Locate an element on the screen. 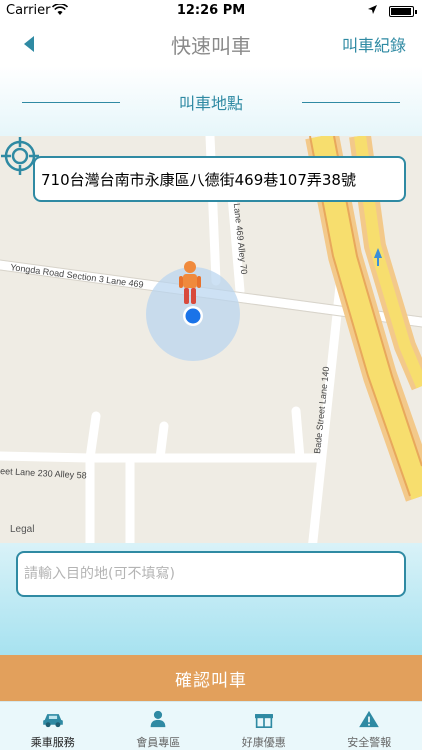  confirm-call-button: 確認叫車 is located at coordinates (211, 678).